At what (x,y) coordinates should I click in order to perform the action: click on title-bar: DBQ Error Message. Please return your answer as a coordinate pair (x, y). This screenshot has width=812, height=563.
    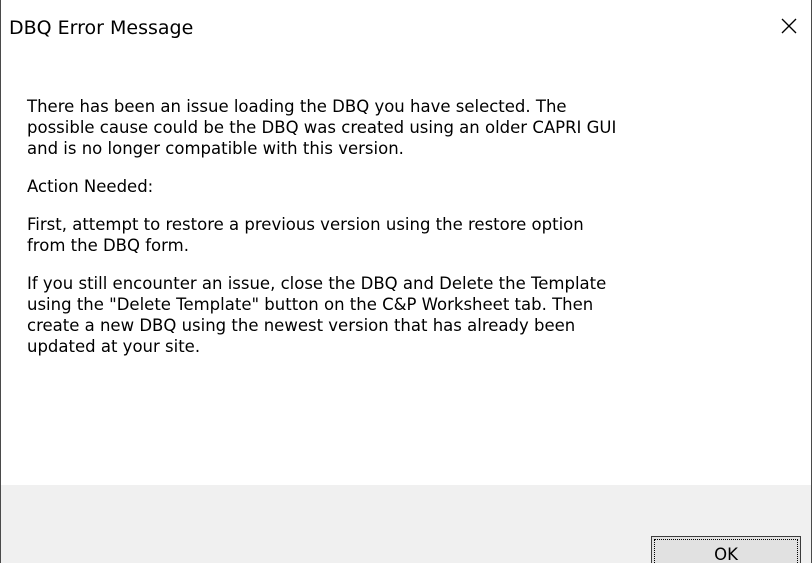
    Looking at the image, I should click on (406, 30).